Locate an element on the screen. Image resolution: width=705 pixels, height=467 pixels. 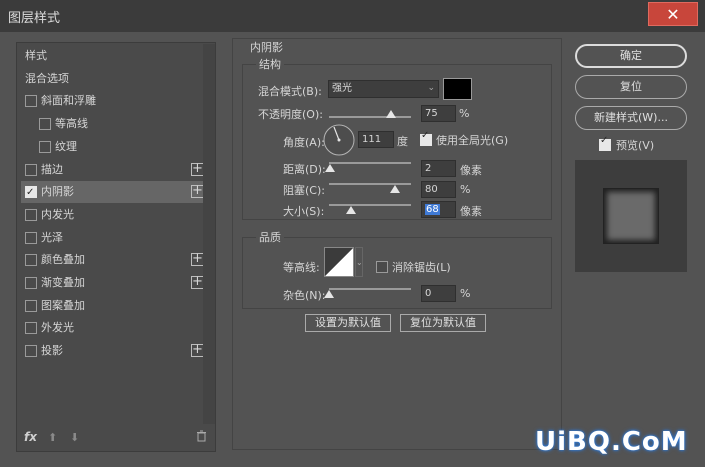
anti-alias-label: 消除锯齿(L) is located at coordinates (421, 267).